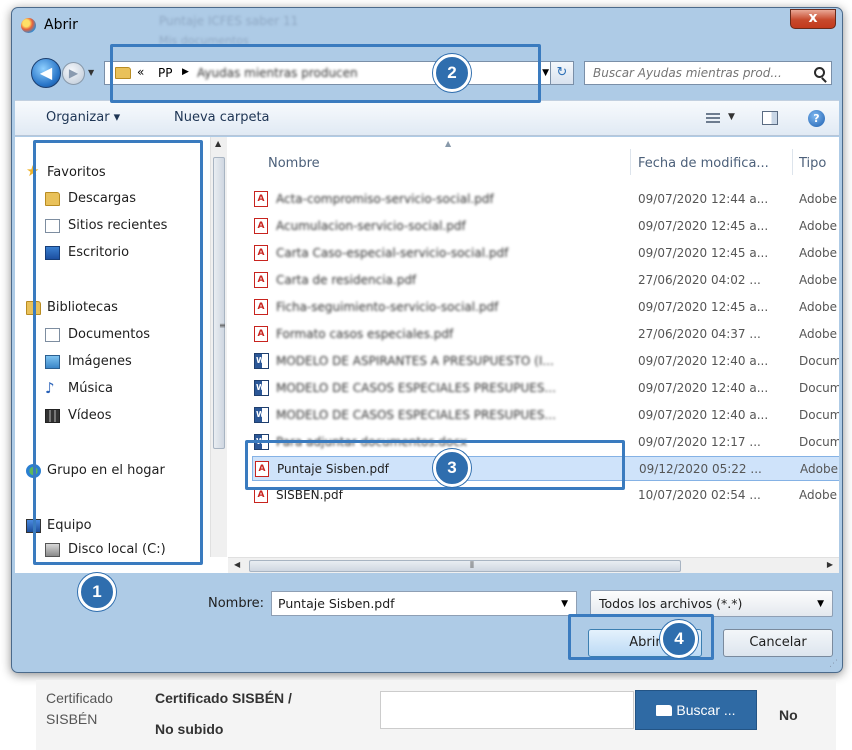 Image resolution: width=852 pixels, height=750 pixels. Describe the element at coordinates (770, 118) in the screenshot. I see `preview-pane-icon` at that location.